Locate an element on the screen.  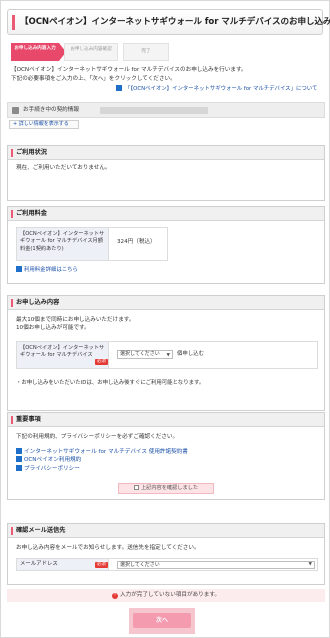
contract-label: お手続き中の契約情報 is located at coordinates (51, 110).